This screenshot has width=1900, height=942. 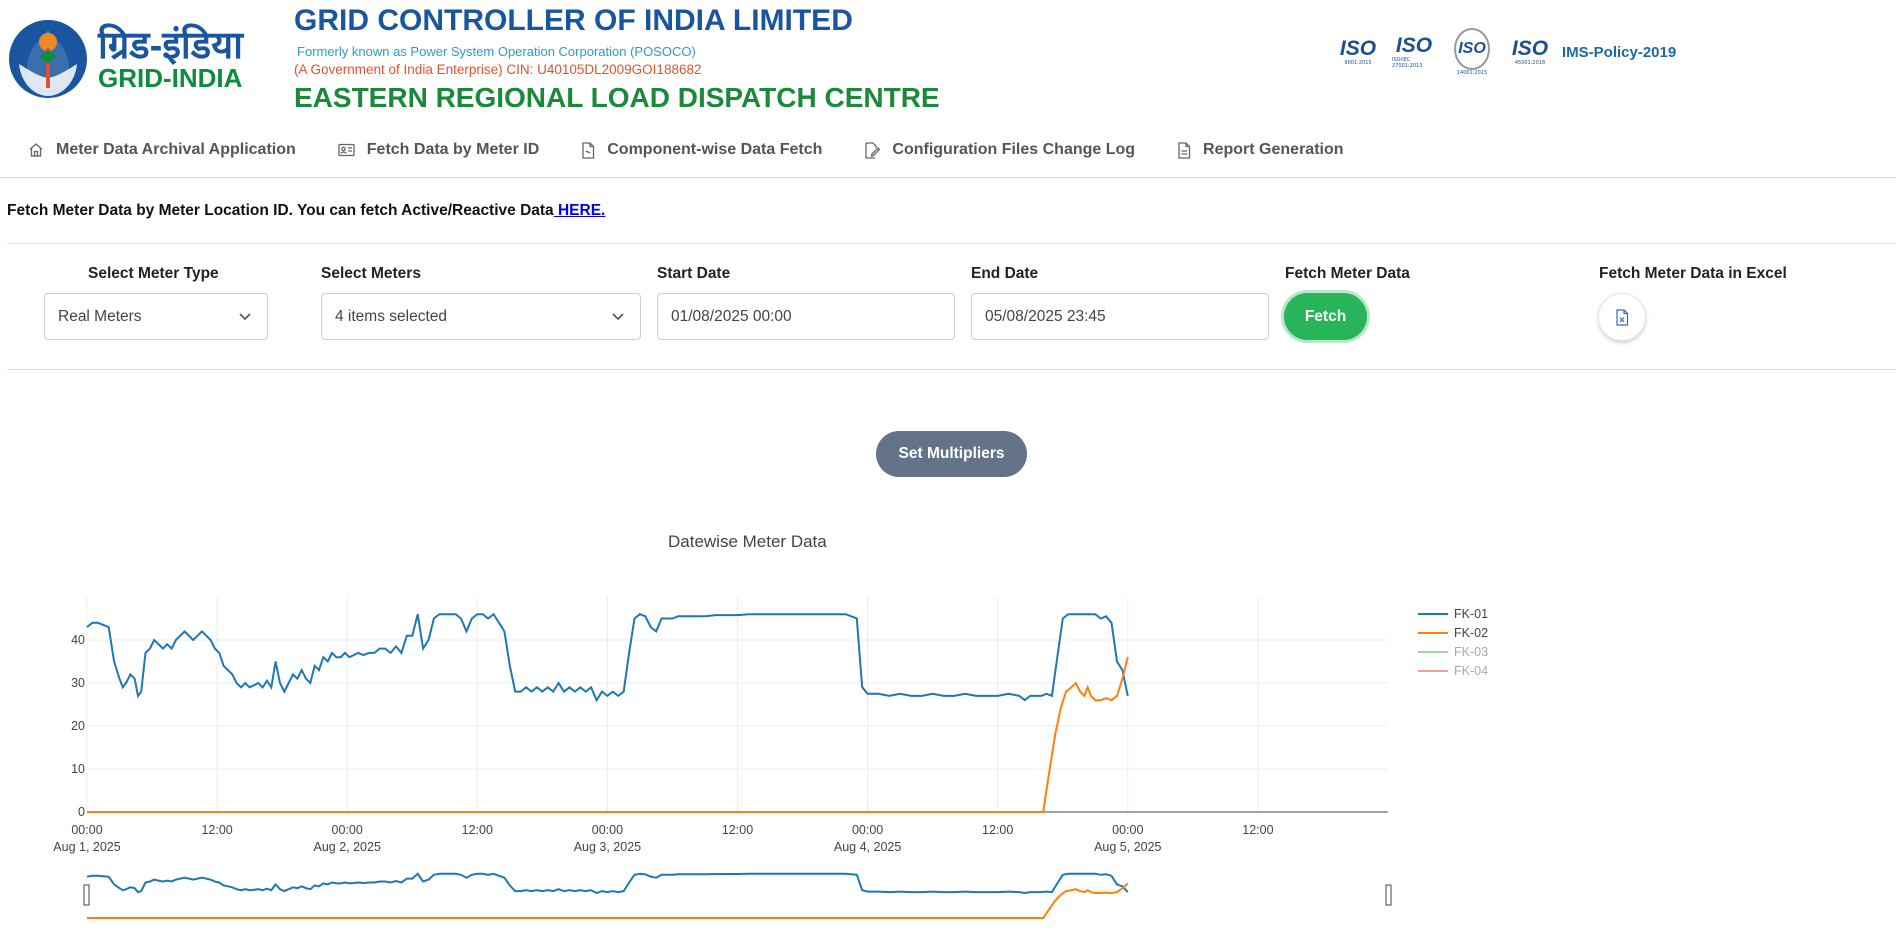 What do you see at coordinates (153, 273) in the screenshot?
I see `meter-type-label: Select Meter Type` at bounding box center [153, 273].